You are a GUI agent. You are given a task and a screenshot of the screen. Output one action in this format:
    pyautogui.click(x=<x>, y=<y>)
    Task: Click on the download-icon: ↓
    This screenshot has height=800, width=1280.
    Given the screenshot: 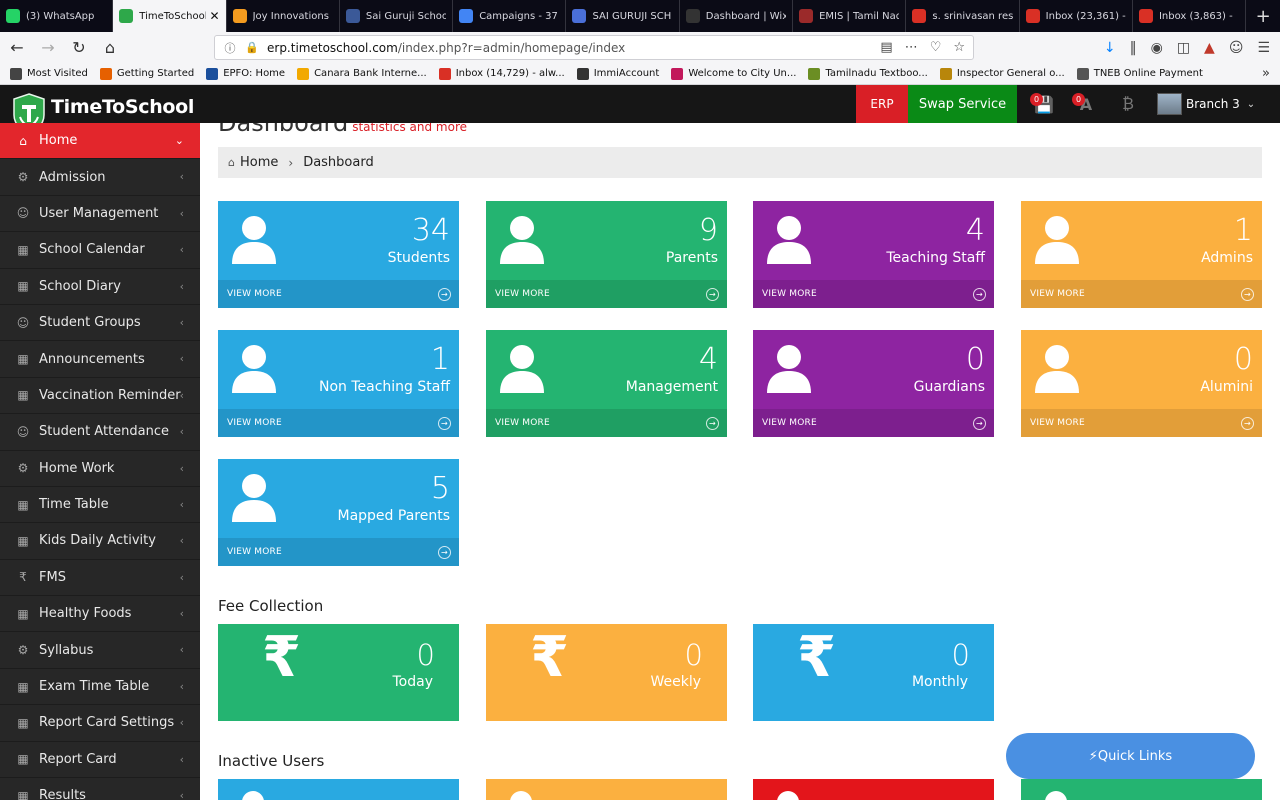 What is the action you would take?
    pyautogui.click(x=1110, y=48)
    